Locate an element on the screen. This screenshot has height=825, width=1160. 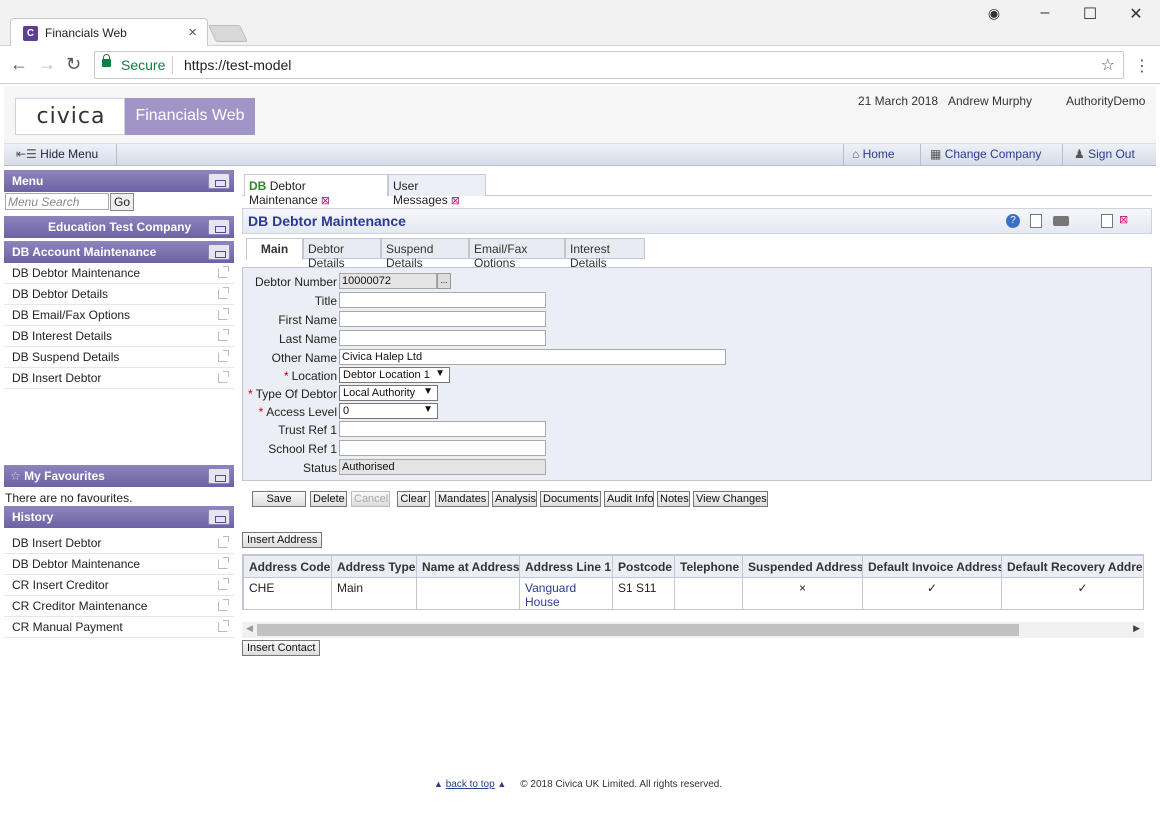
sidebar-item-db-suspend-details: DB Suspend Details is located at coordinates (119, 357).